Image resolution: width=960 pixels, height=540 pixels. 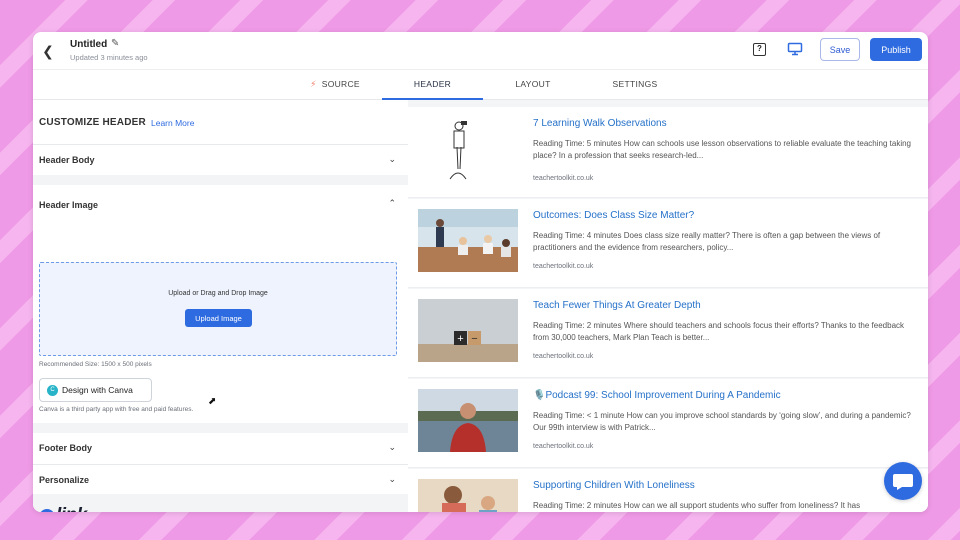 I want to click on article-title: Teach Fewer Things At Greater Depth, so click(x=617, y=305).